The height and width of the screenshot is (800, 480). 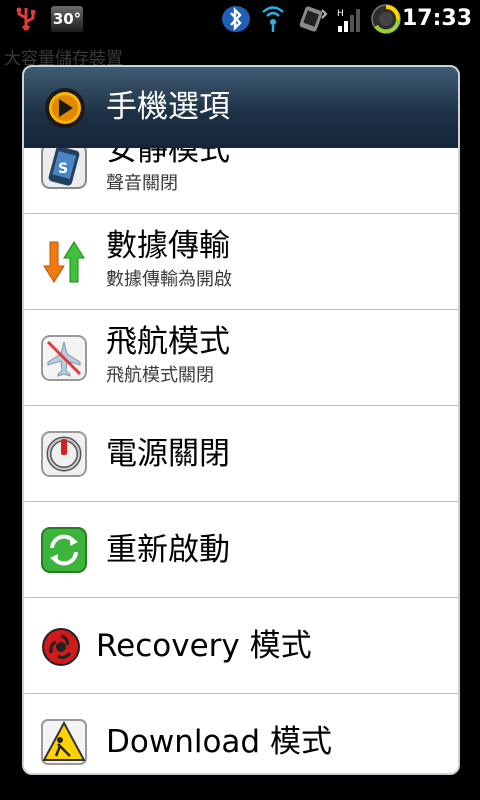 What do you see at coordinates (241, 454) in the screenshot?
I see `option-power-off: 電源關閉` at bounding box center [241, 454].